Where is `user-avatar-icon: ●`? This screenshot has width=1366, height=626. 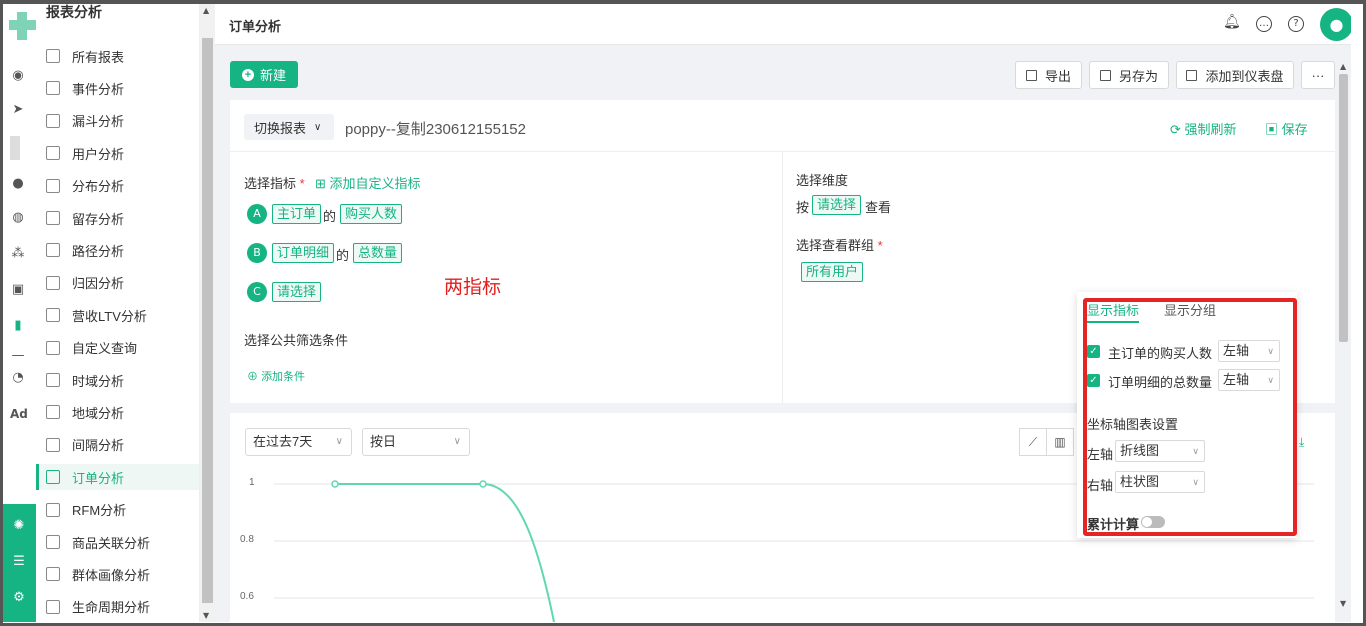
user-avatar-icon: ● is located at coordinates (1336, 24).